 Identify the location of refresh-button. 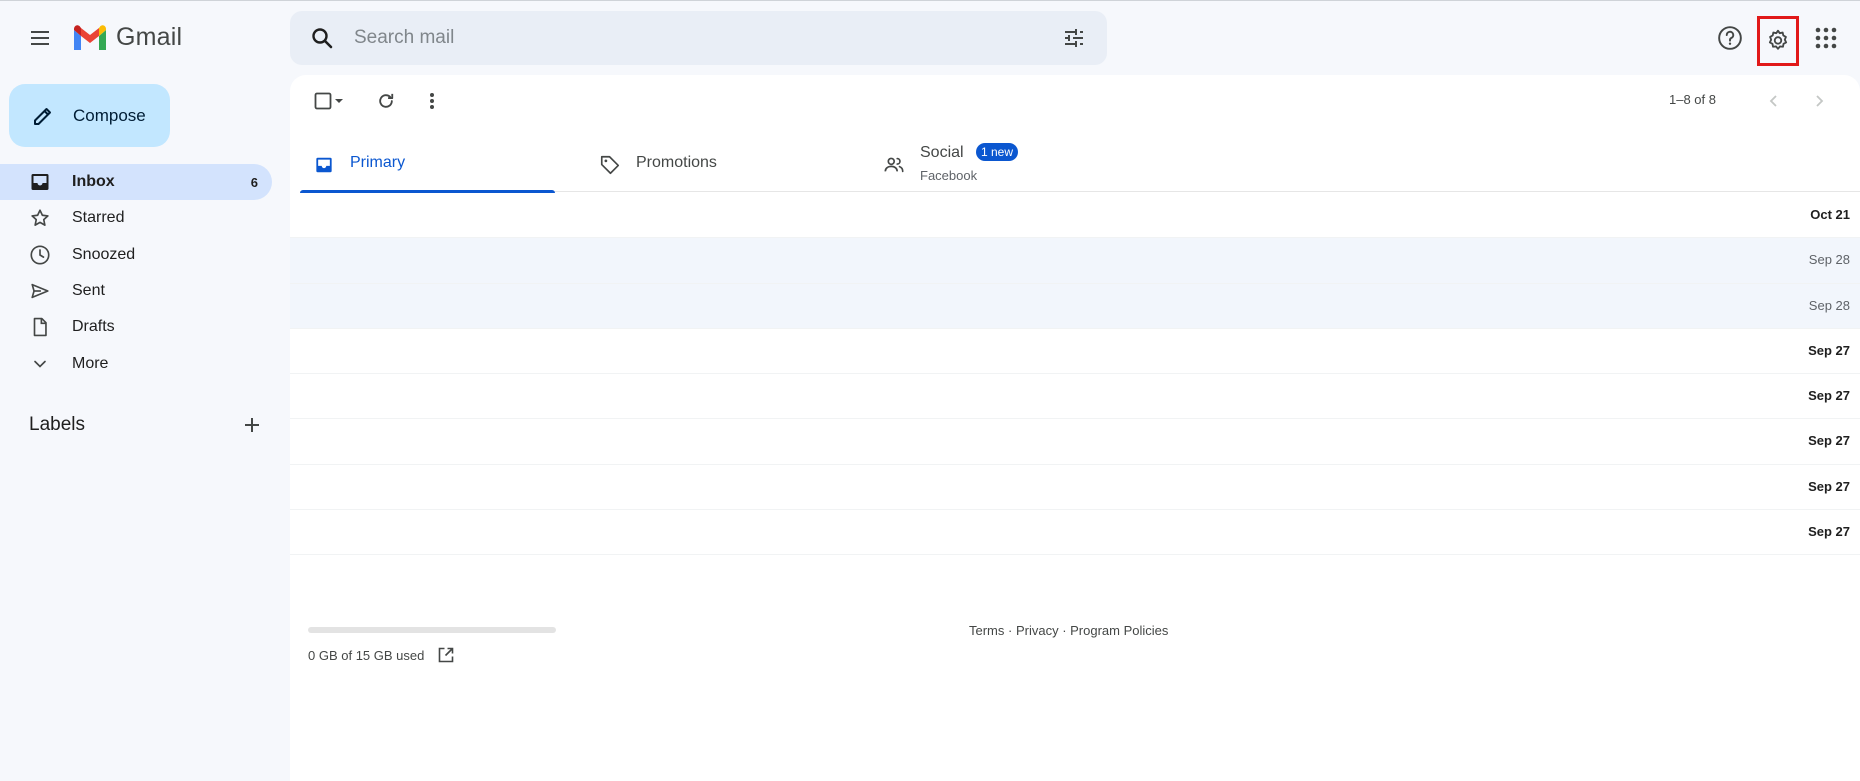
(386, 101).